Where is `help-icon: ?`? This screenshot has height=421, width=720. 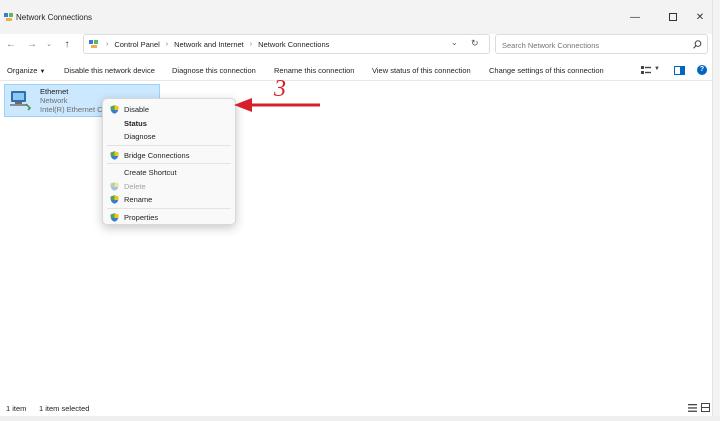
help-icon: ? is located at coordinates (702, 70).